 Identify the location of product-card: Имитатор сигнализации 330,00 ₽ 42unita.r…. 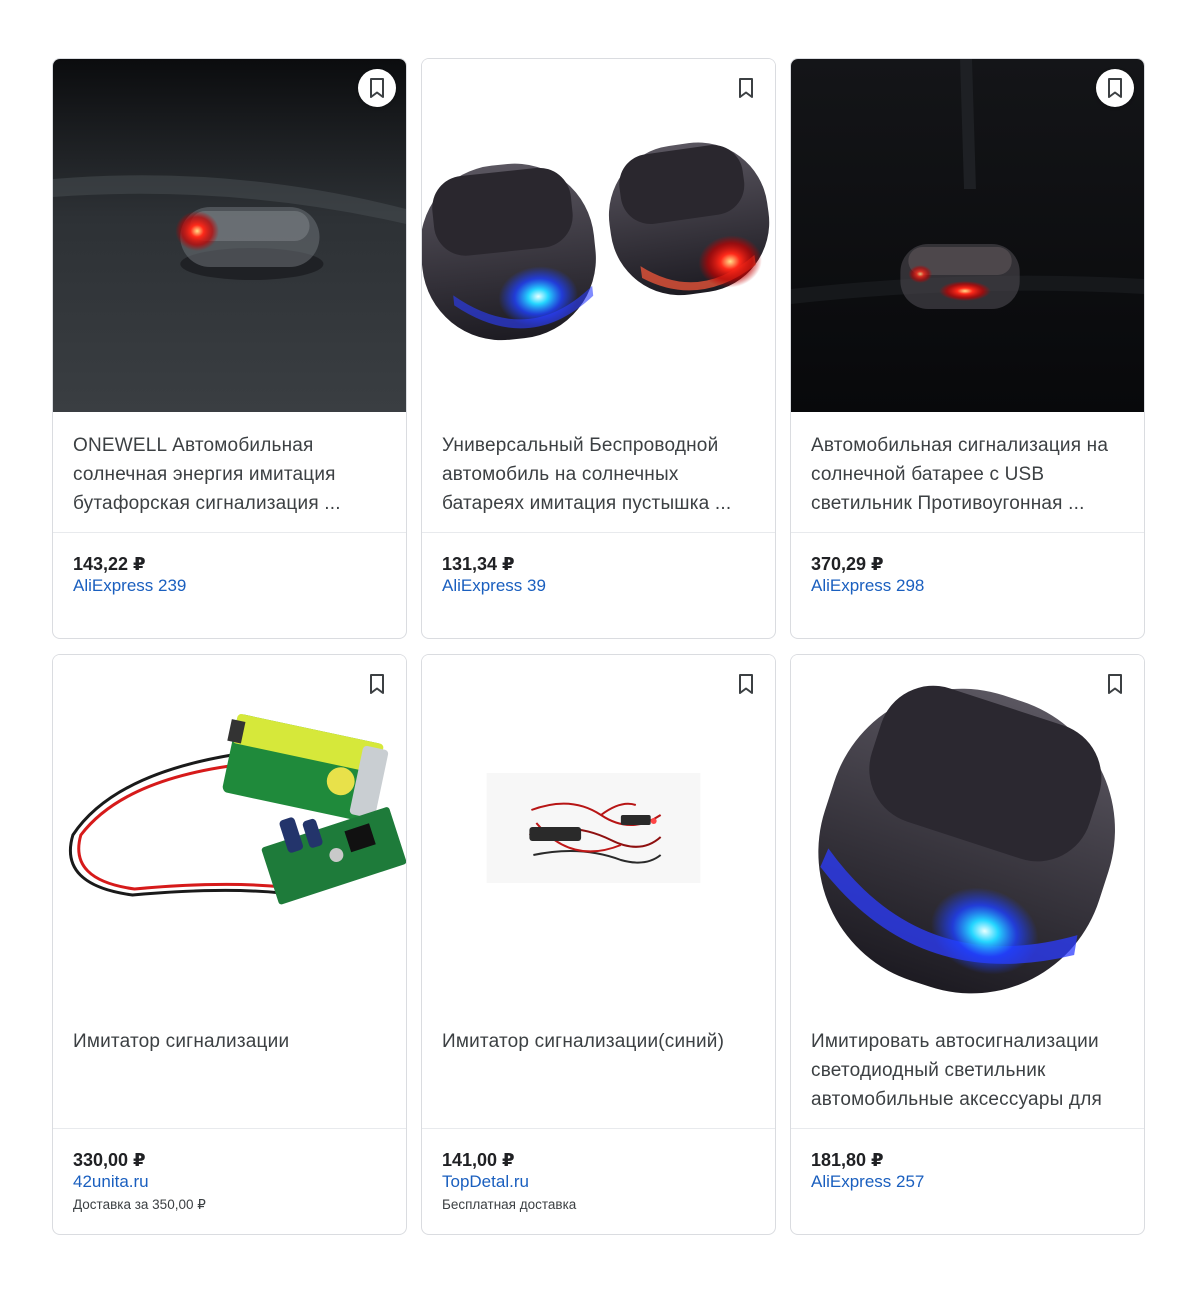
(229, 944).